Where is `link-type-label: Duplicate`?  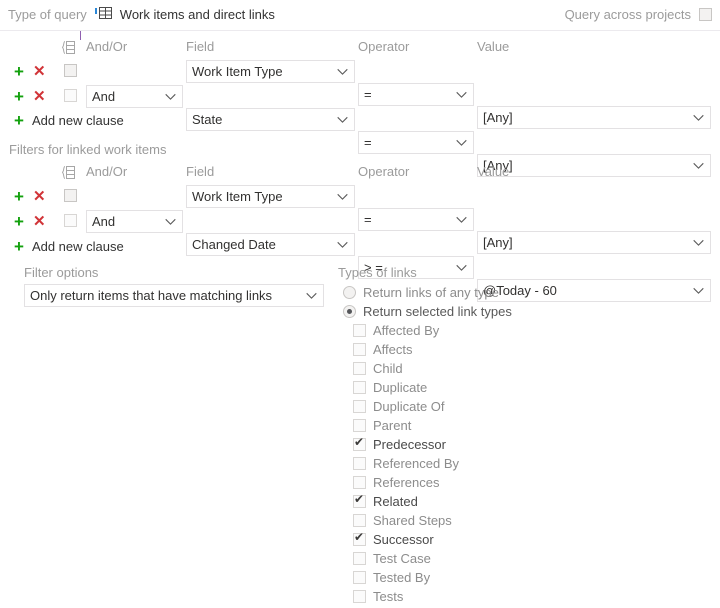
link-type-label: Duplicate is located at coordinates (400, 387).